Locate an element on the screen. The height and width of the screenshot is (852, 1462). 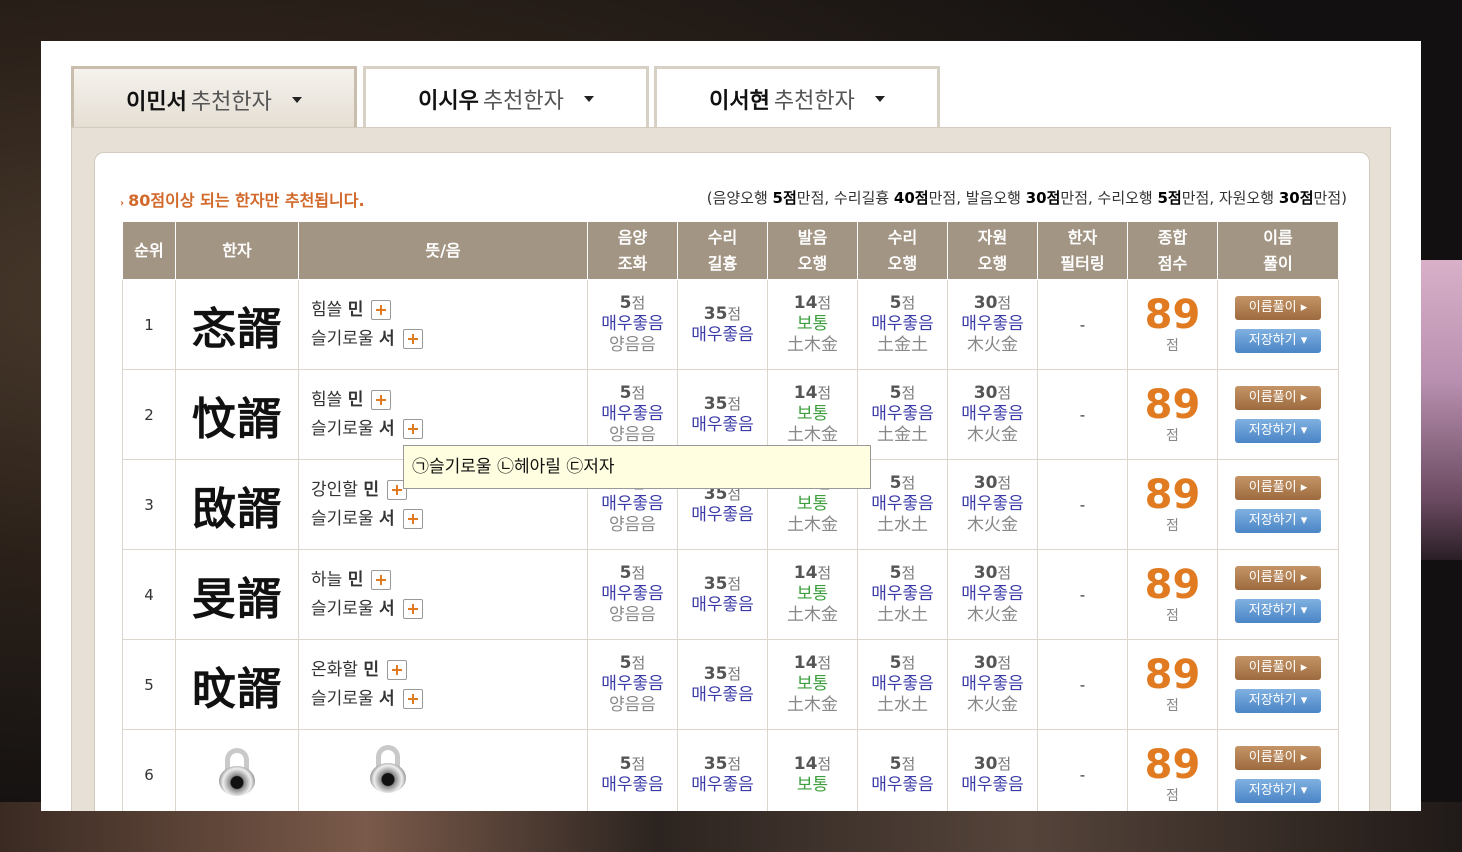
score-info-value: 5점 is located at coordinates (784, 198).